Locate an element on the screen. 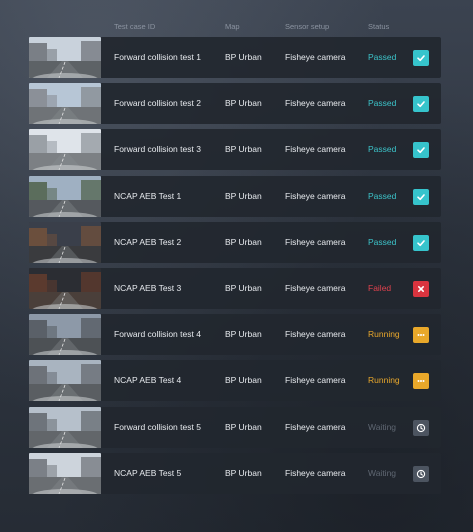  close-icon is located at coordinates (421, 289).